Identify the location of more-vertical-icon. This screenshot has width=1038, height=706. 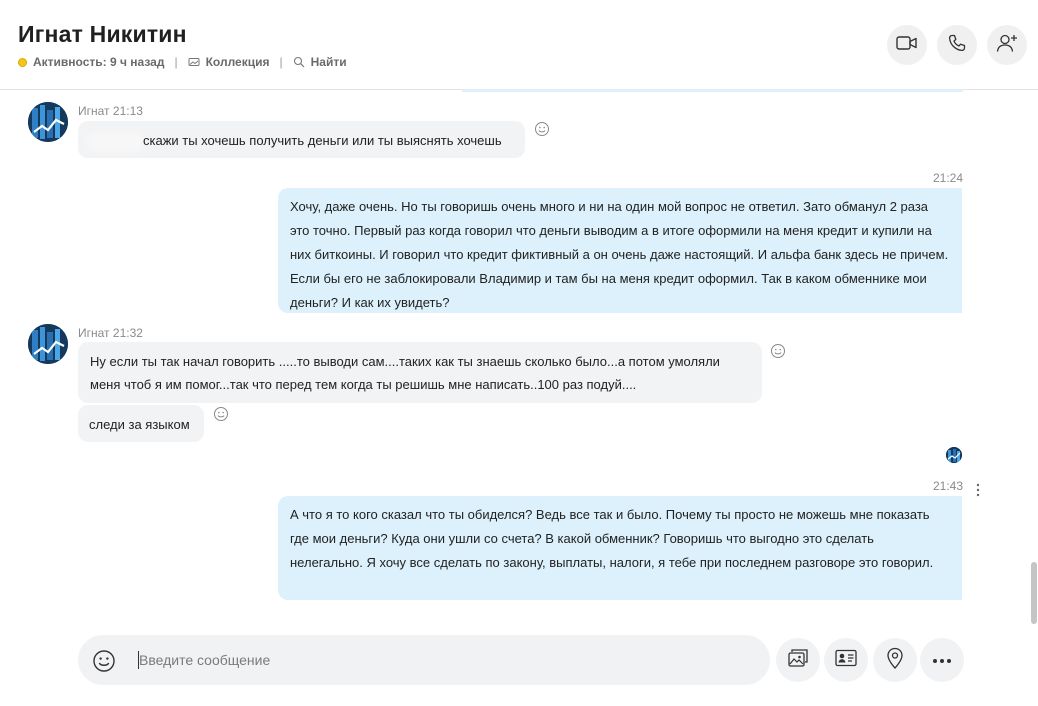
(978, 492).